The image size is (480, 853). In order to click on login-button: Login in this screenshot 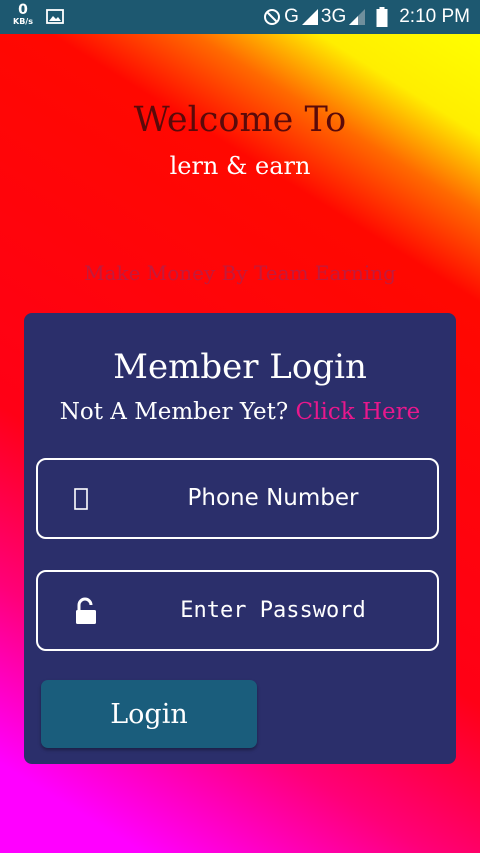, I will do `click(149, 714)`.